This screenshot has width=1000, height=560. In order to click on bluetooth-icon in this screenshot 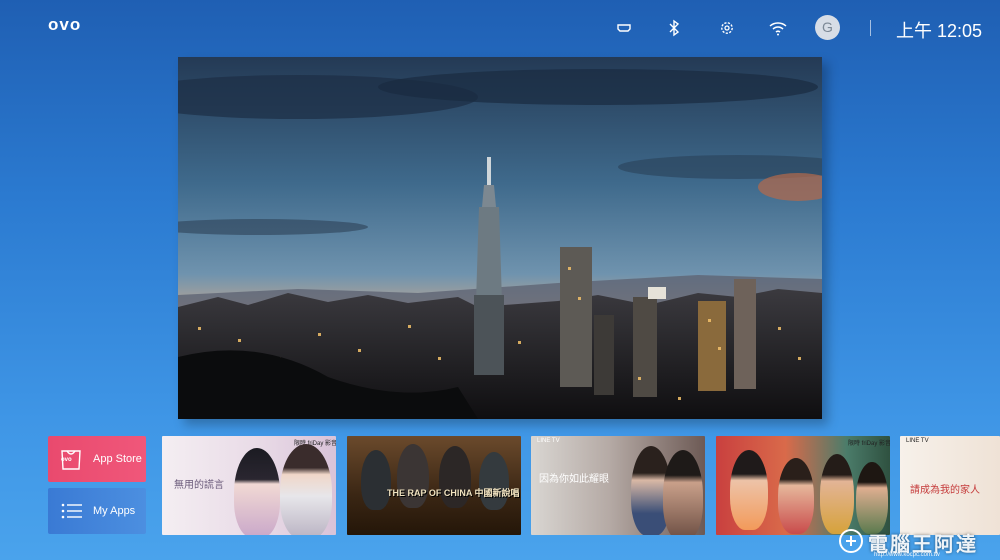, I will do `click(674, 28)`.